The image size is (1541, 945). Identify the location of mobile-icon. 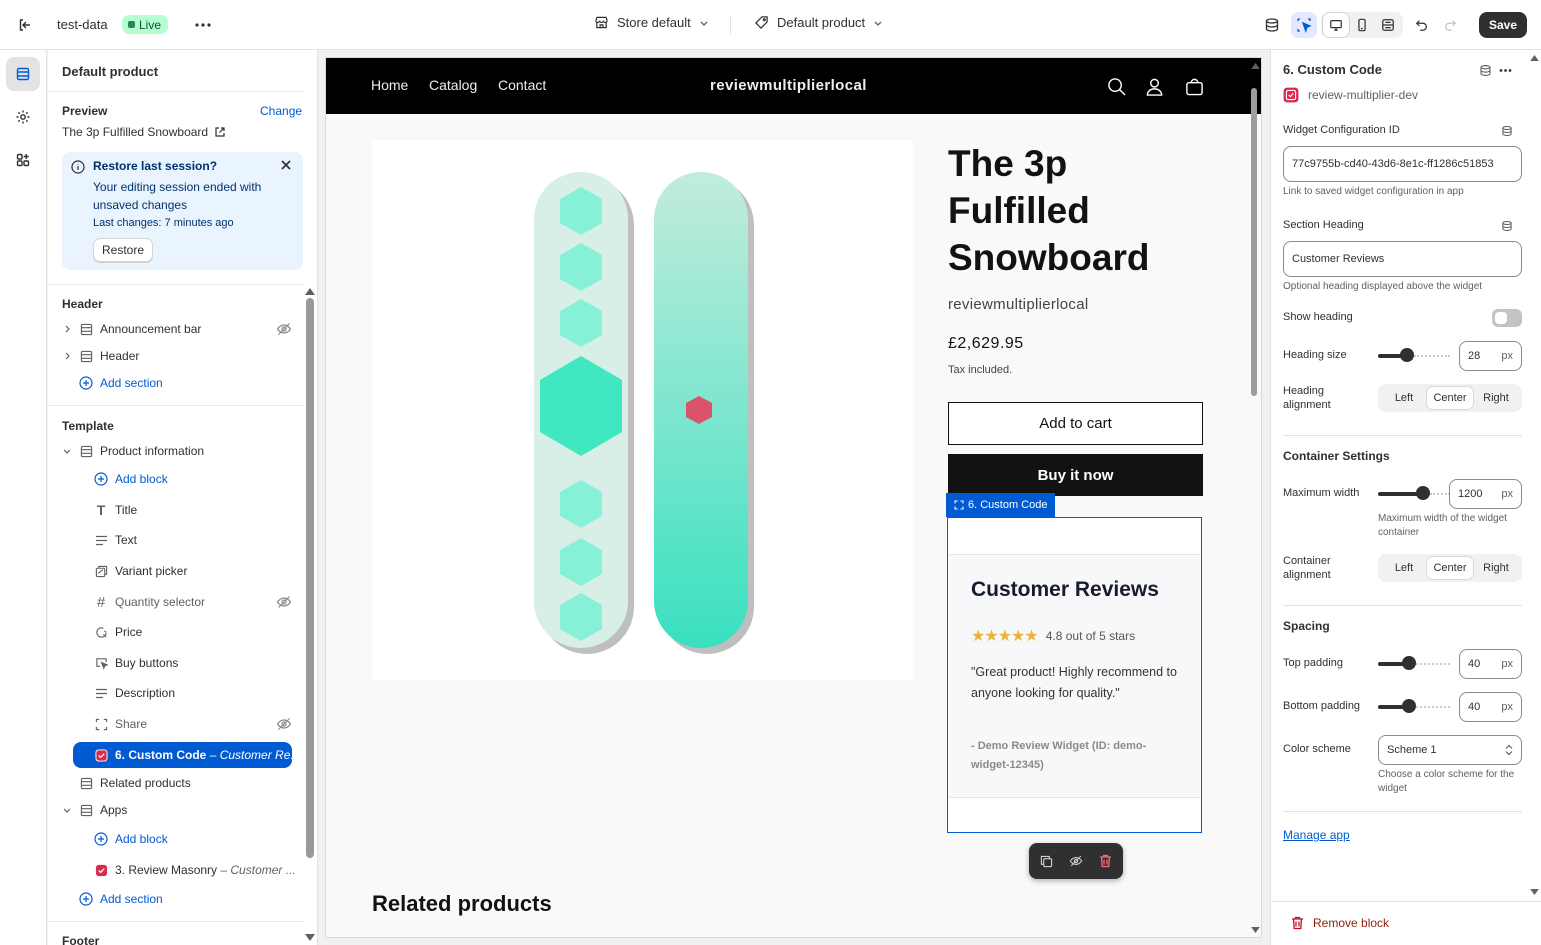
(1362, 25).